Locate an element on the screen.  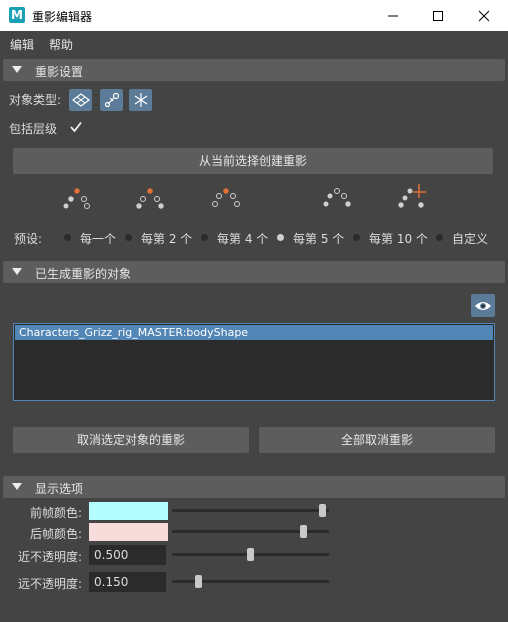
mesh-icon is located at coordinates (80, 100).